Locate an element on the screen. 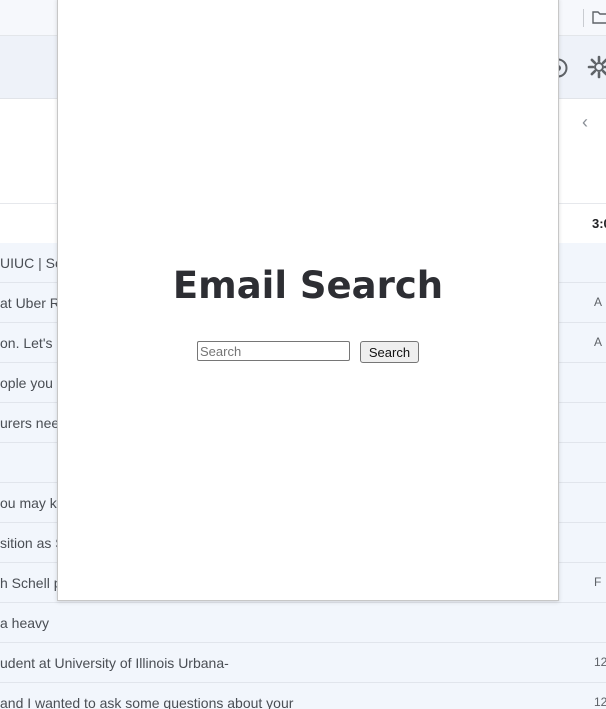  mail-snippet: on. Let's is located at coordinates (26, 343).